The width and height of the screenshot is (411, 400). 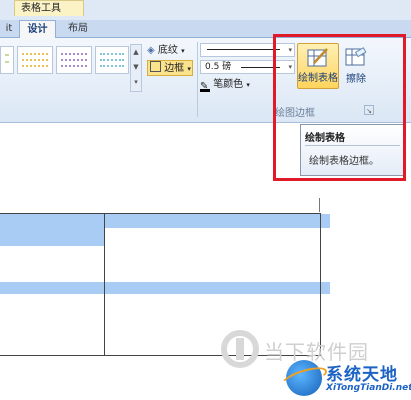 I want to click on table-tools-context-tab: 表格工具, so click(x=49, y=8).